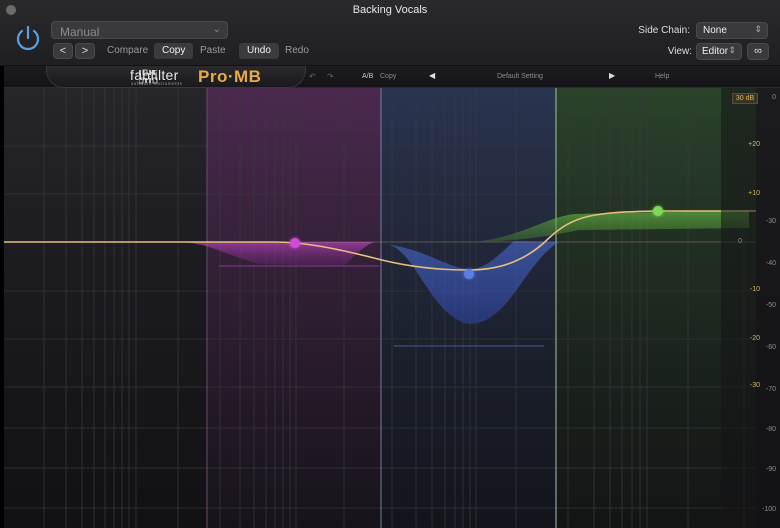  Describe the element at coordinates (80, 32) in the screenshot. I see `preset-value: Manual` at that location.